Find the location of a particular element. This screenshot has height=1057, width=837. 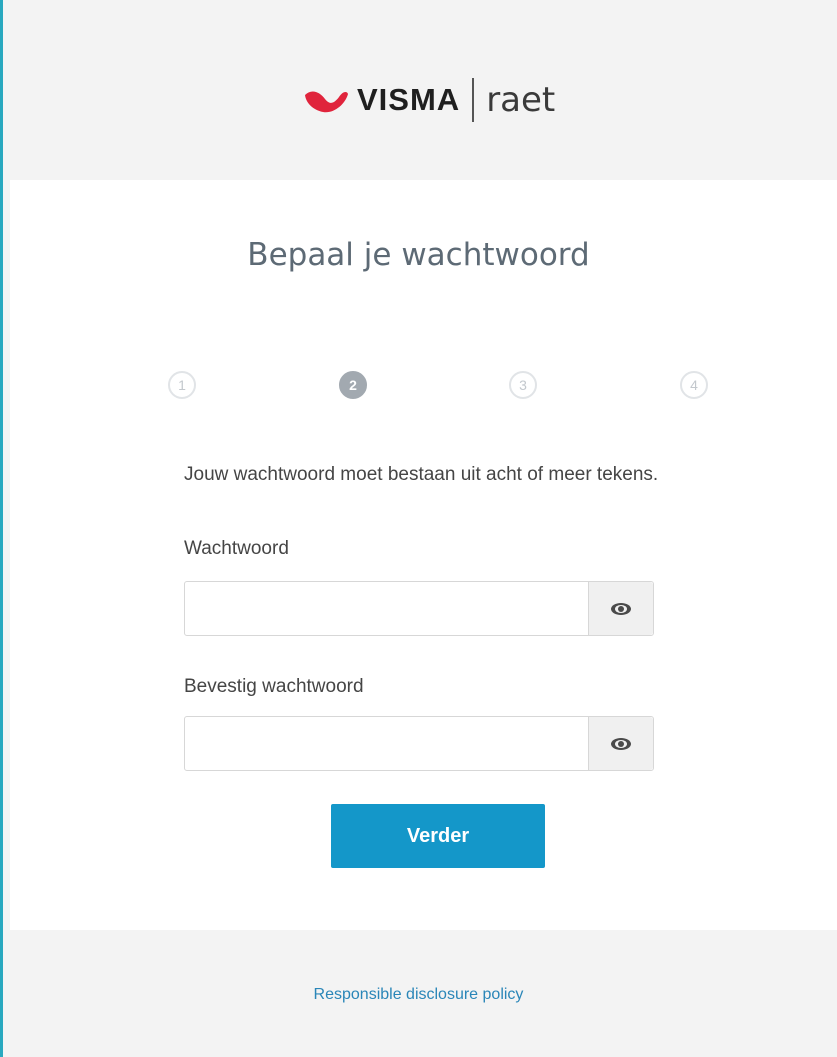

confirm-password-field-group is located at coordinates (419, 743).